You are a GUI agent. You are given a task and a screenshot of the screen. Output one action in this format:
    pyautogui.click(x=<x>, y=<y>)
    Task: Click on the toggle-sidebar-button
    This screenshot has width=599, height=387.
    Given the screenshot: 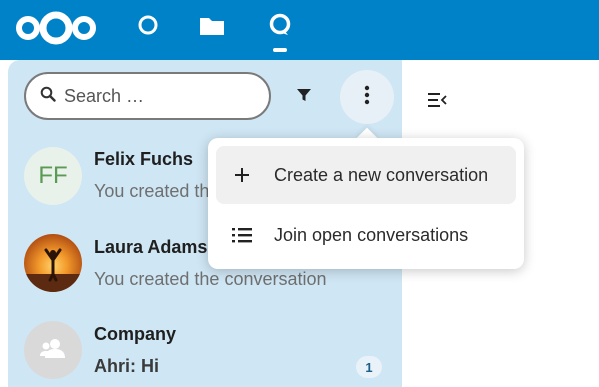 What is the action you would take?
    pyautogui.click(x=437, y=100)
    